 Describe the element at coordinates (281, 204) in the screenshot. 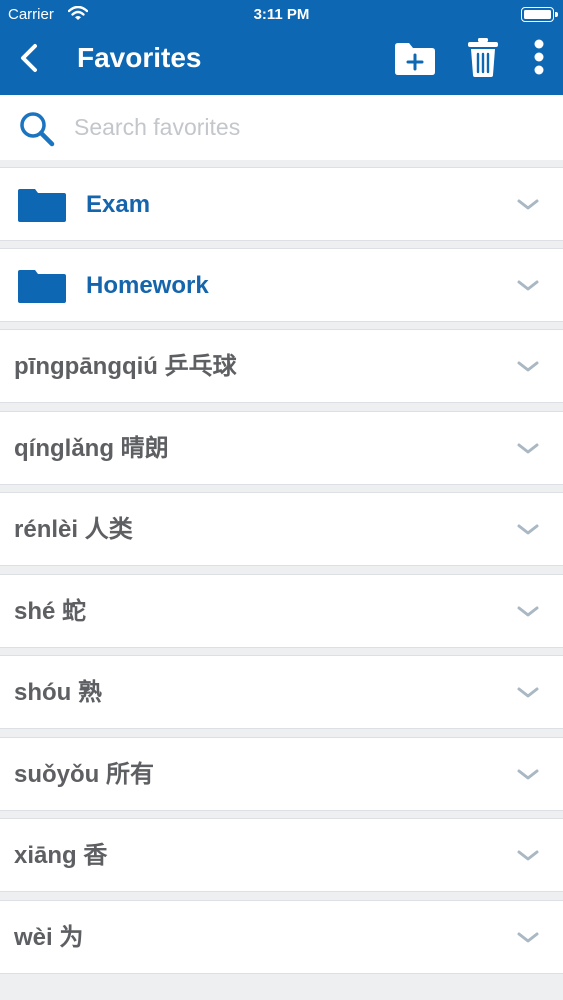

I see `folder-row-exam: Exam` at that location.